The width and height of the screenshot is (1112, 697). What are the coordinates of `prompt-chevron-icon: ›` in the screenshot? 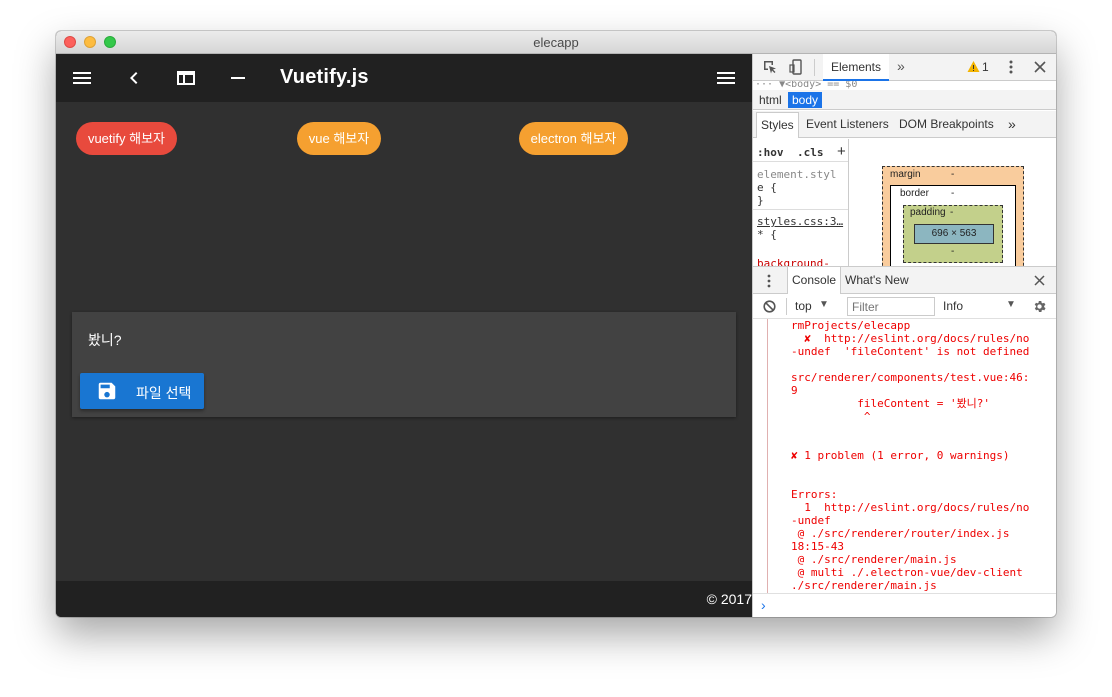 It's located at (763, 605).